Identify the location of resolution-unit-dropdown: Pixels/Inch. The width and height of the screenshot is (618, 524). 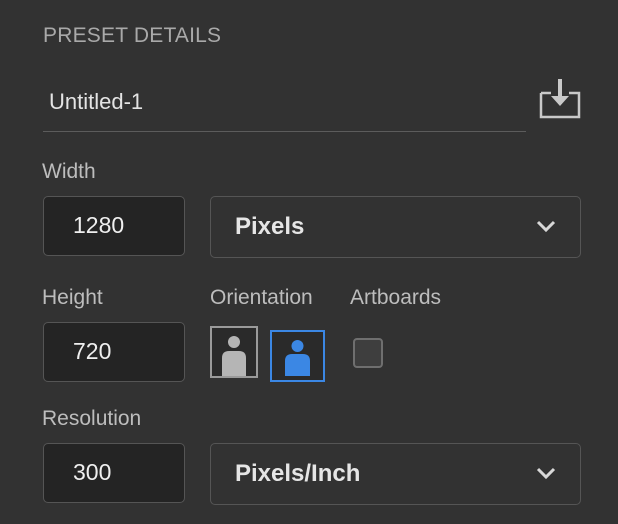
(395, 474).